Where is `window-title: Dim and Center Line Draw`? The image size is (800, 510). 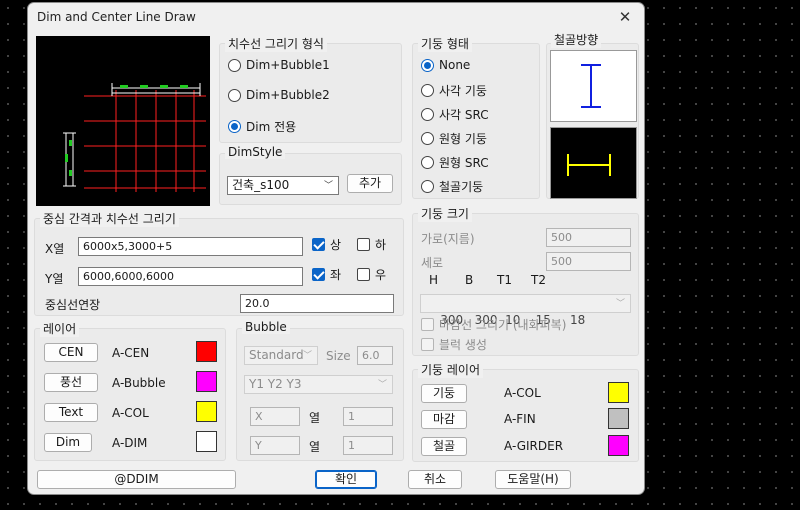
window-title: Dim and Center Line Draw is located at coordinates (116, 17).